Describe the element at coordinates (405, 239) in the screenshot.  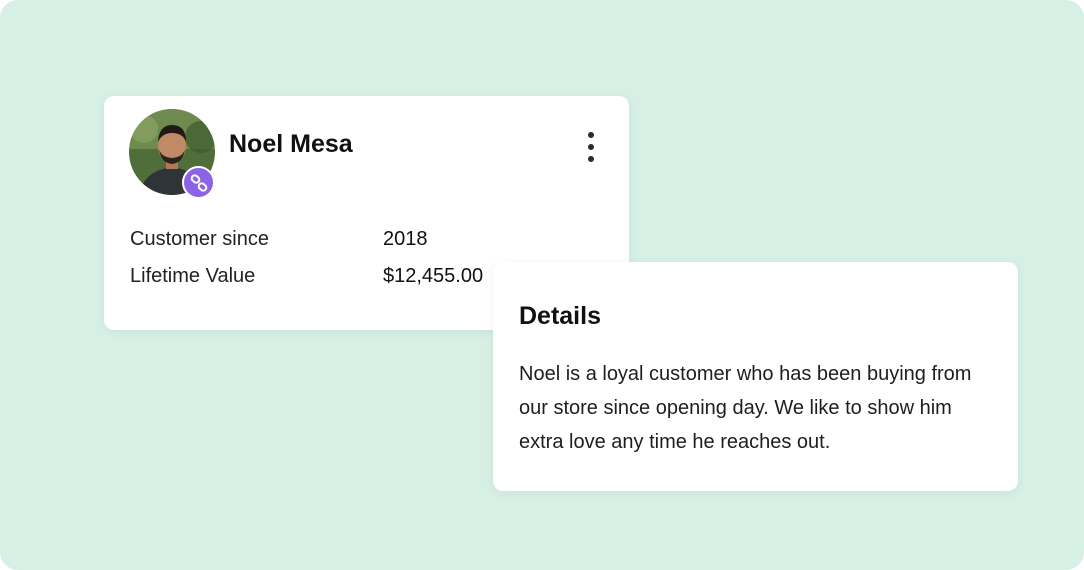
I see `customer-since-value: 2018` at that location.